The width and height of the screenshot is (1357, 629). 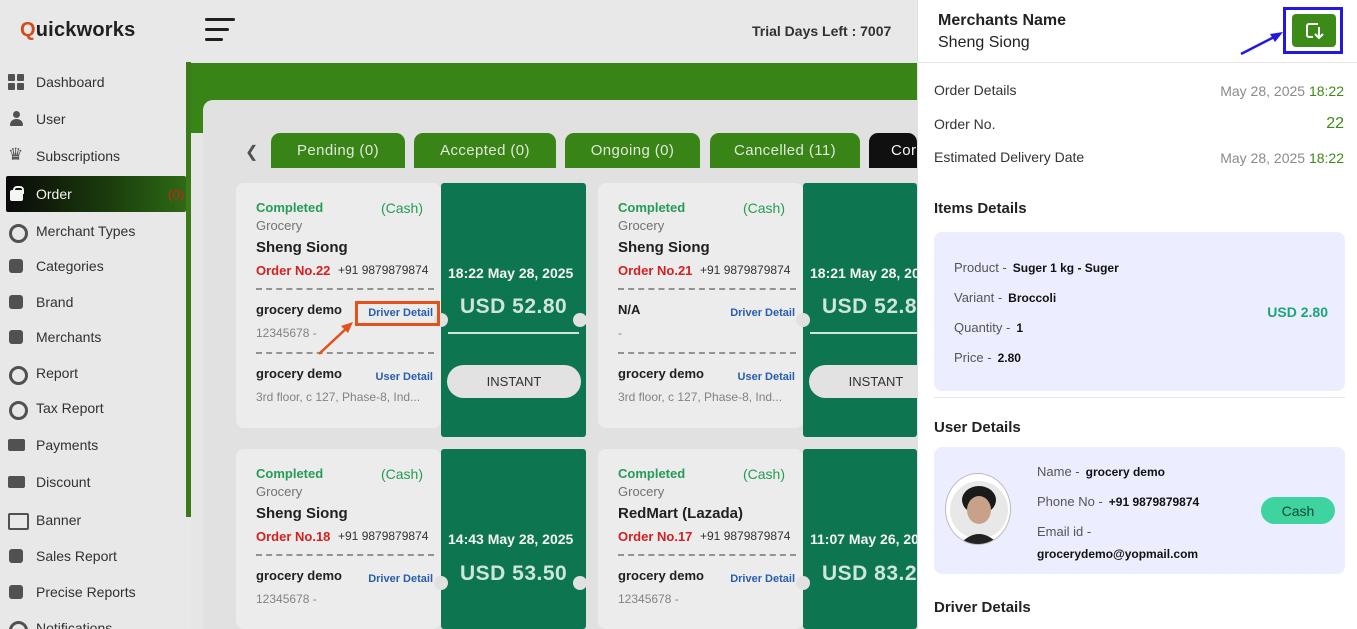 I want to click on item-product: Product - Suger 1 kg - Suger, so click(x=1036, y=267).